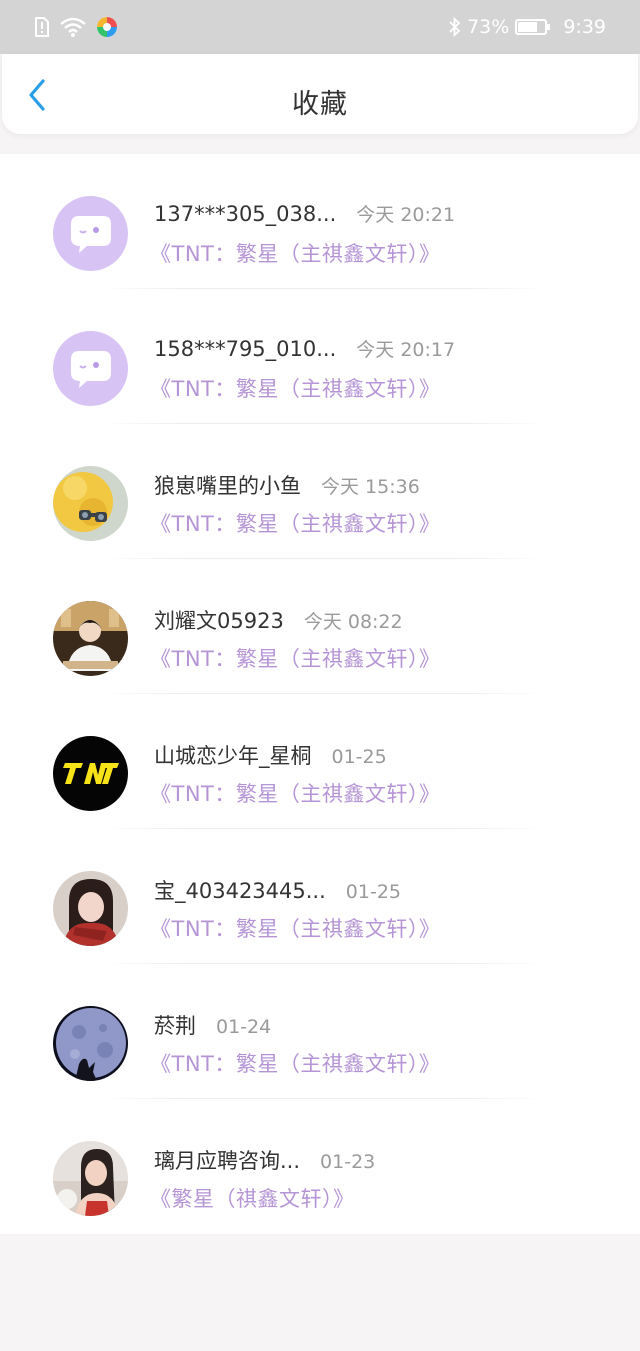  What do you see at coordinates (219, 621) in the screenshot?
I see `user-name: 刘耀文05923` at bounding box center [219, 621].